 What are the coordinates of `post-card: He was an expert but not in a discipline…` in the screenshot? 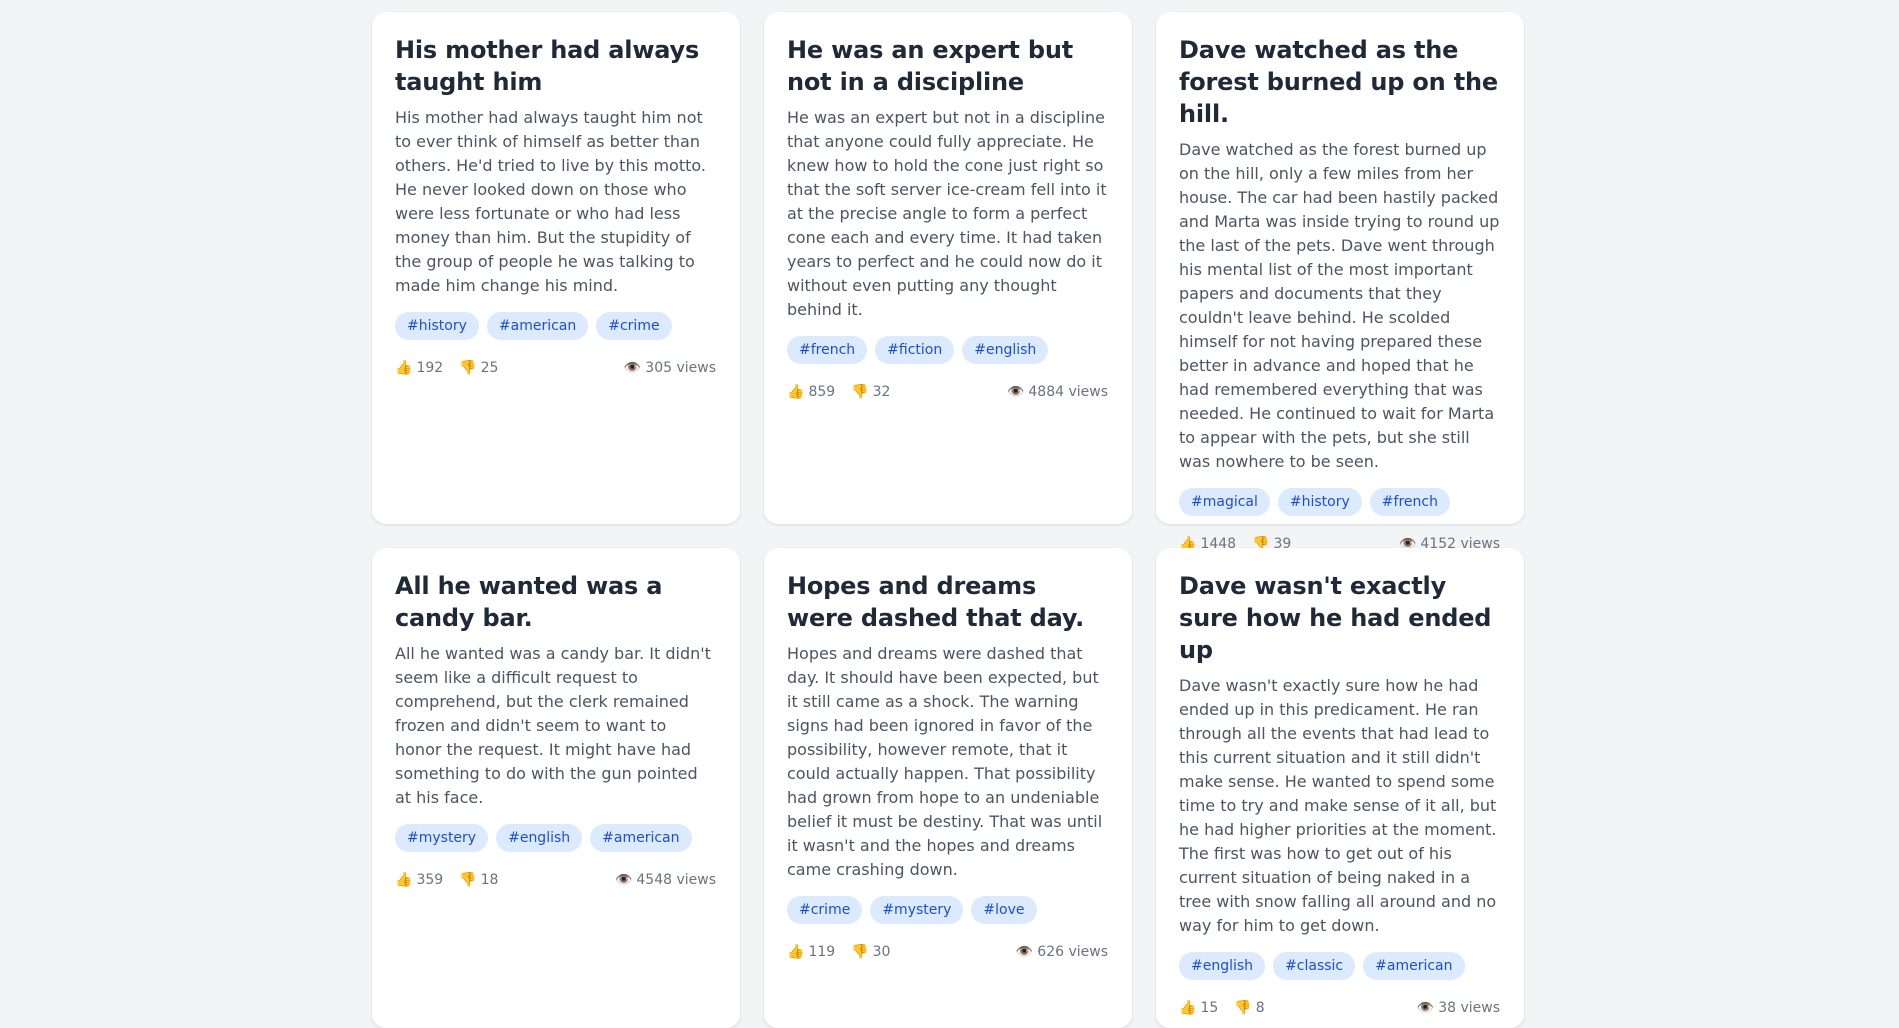 It's located at (948, 268).